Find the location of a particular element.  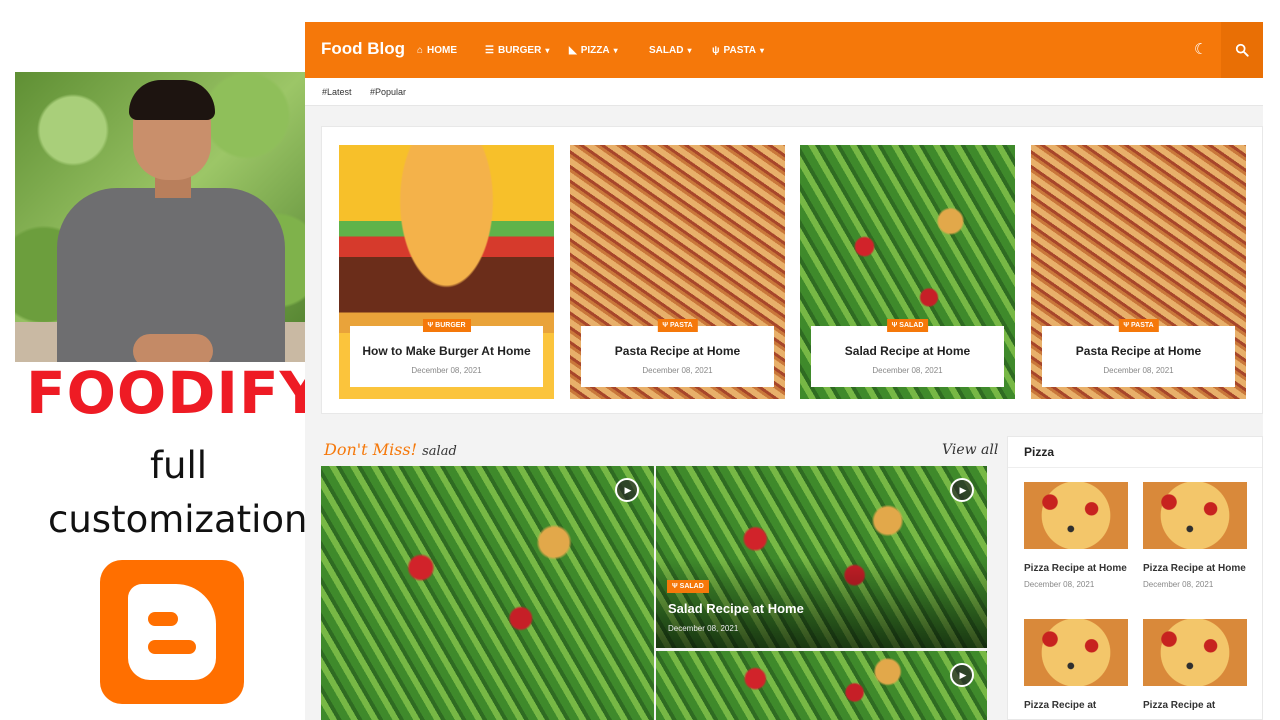

dont-miss-label: Don't Miss! is located at coordinates (371, 449).